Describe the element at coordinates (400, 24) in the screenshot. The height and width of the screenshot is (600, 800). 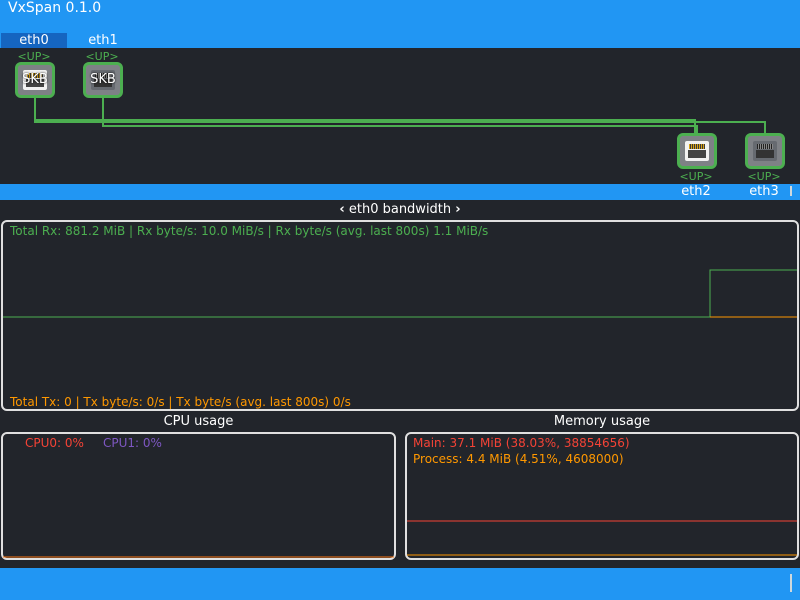
I see `title-bar: VxSpan 0.1.0 eth0 eth1` at that location.